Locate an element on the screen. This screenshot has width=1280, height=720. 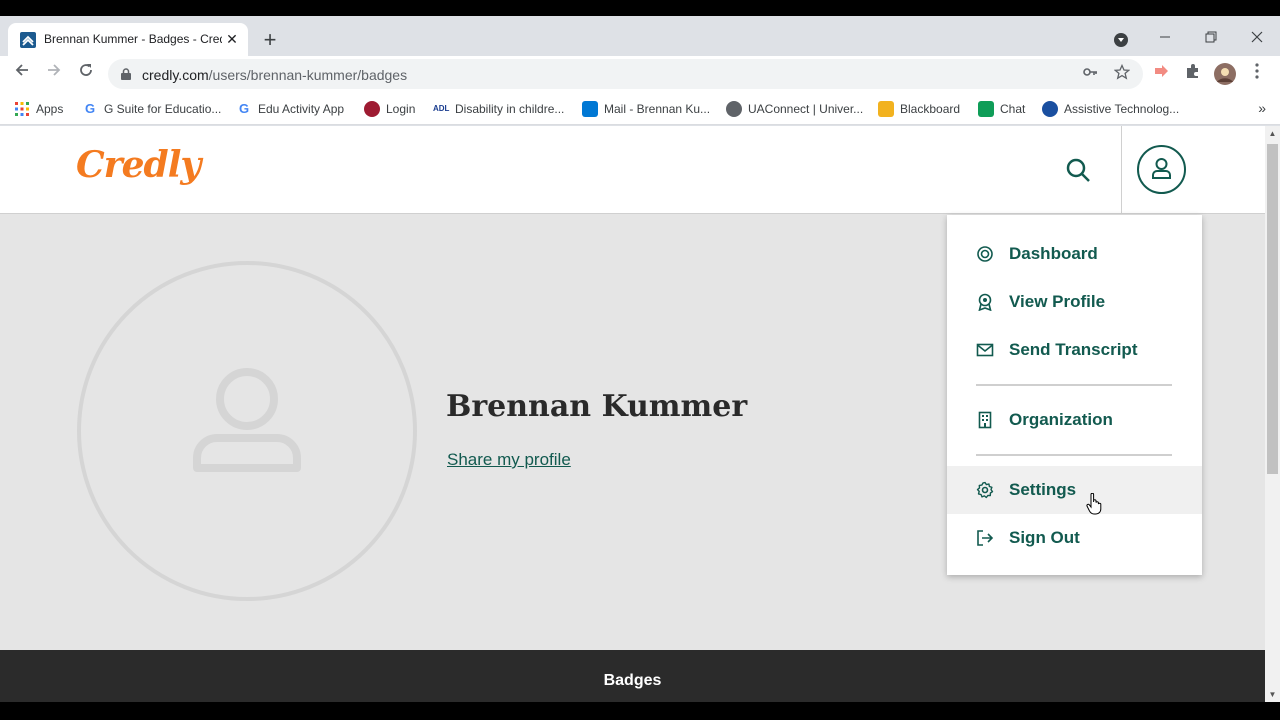
bookmark-label: Login is located at coordinates (401, 109).